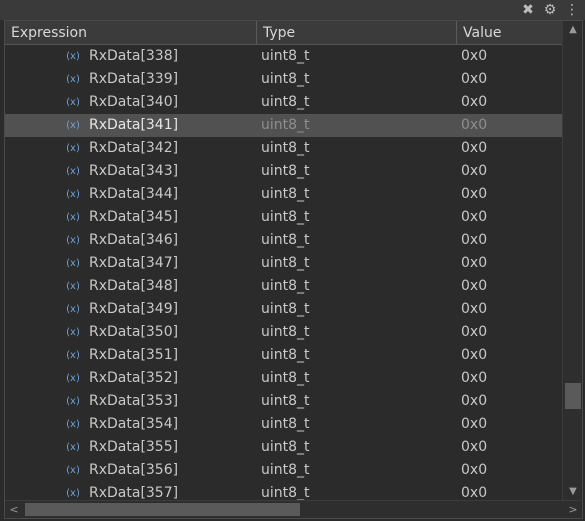  I want to click on expression-cell: (x) RxData[357], so click(121, 491).